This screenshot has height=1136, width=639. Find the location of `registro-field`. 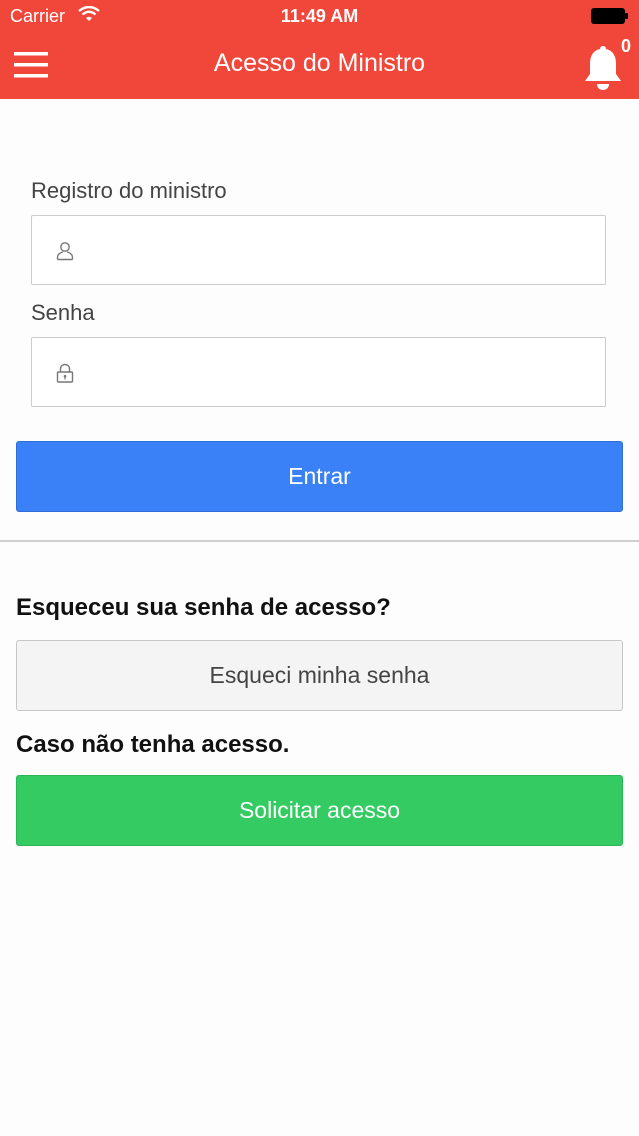

registro-field is located at coordinates (318, 250).